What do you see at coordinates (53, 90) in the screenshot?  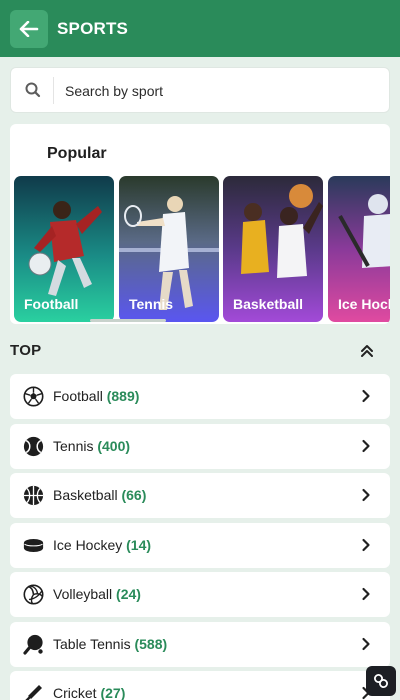 I see `search-divider` at bounding box center [53, 90].